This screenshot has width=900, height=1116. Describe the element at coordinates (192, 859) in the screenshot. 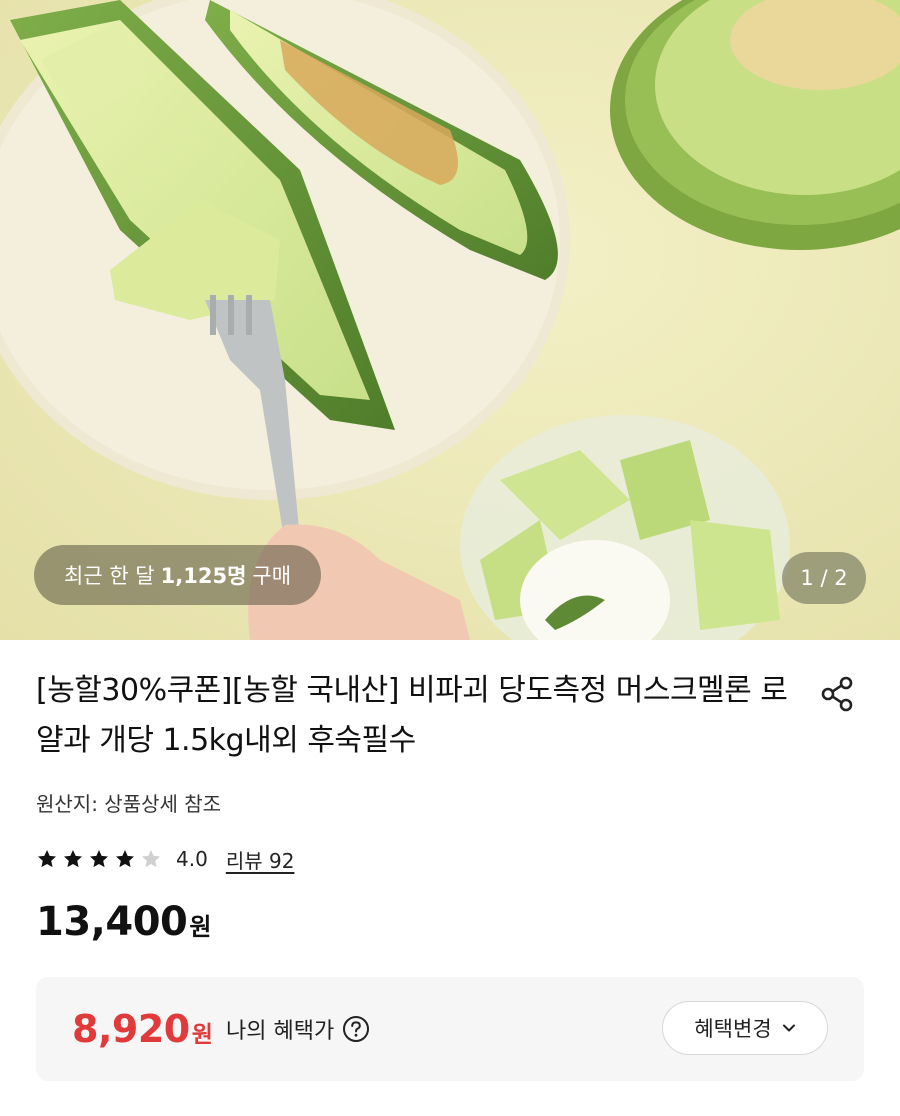

I see `rating-value: 4.0` at that location.